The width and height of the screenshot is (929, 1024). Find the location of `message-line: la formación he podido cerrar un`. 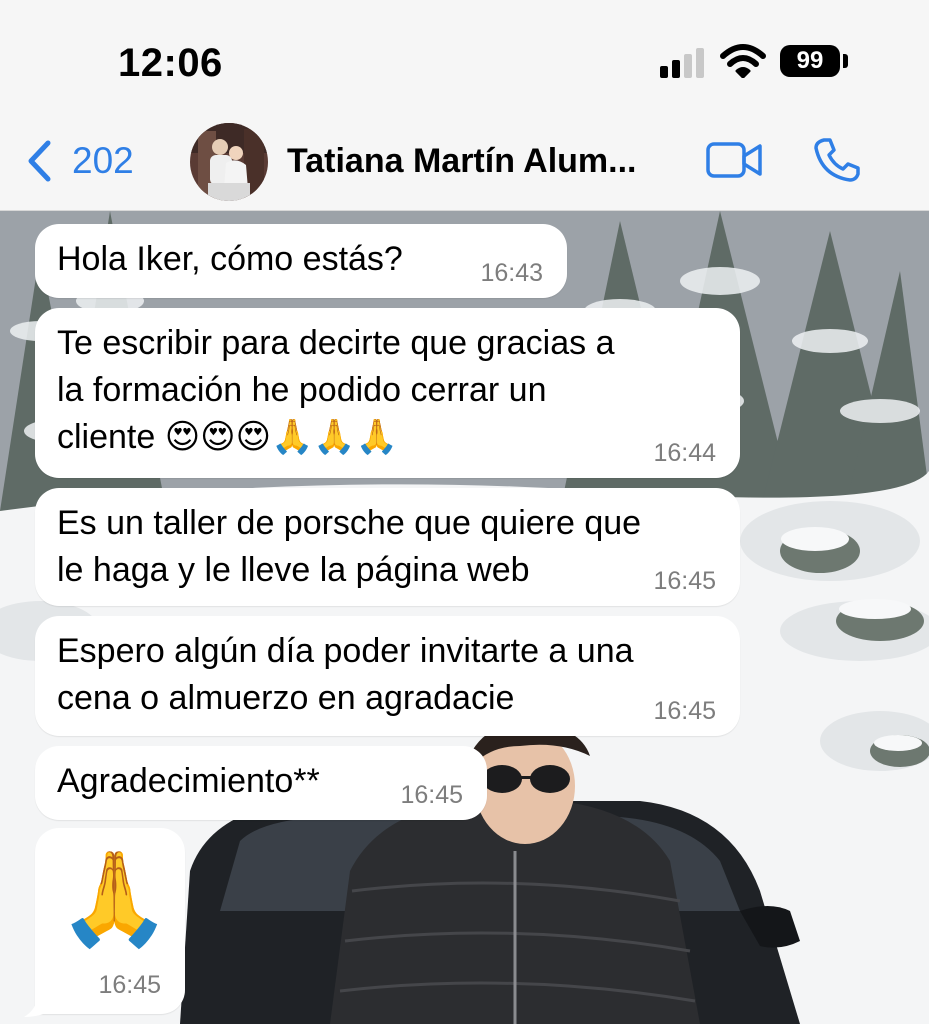

message-line: la formación he podido cerrar un is located at coordinates (302, 390).